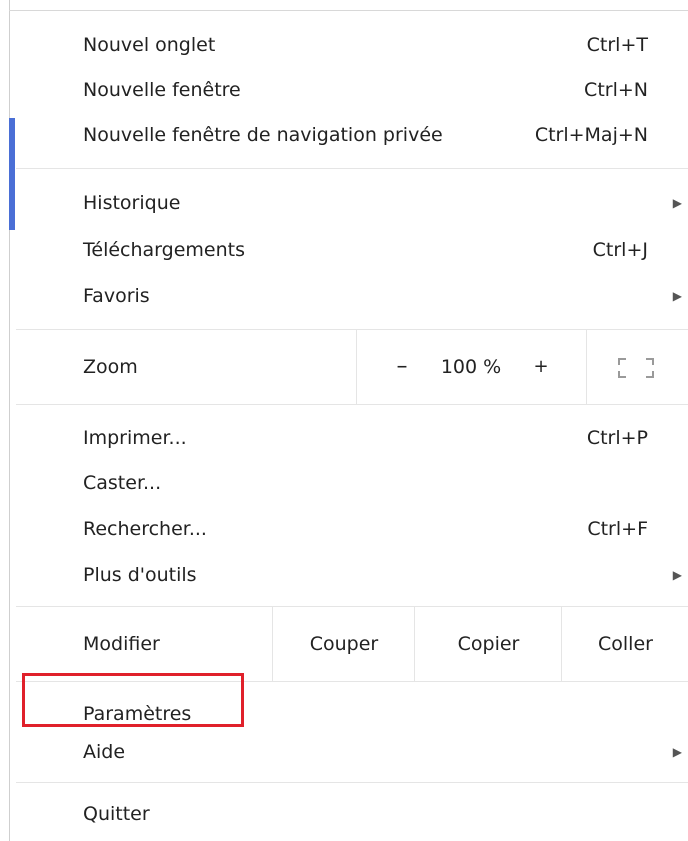 This screenshot has width=688, height=841. Describe the element at coordinates (620, 250) in the screenshot. I see `menu-item-shortcut: Ctrl+J` at that location.